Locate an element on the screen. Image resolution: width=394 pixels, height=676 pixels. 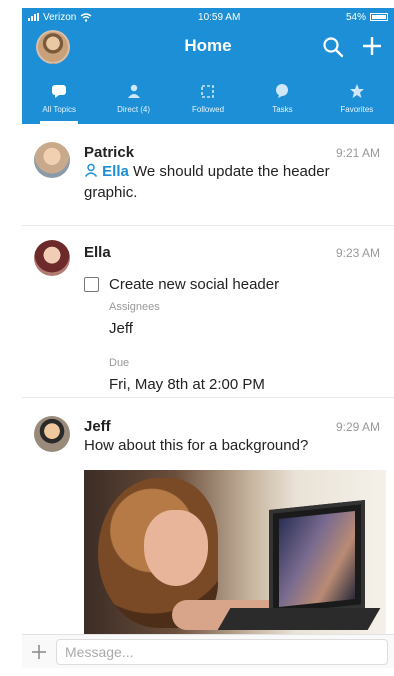
tab-direct: Direct (4) is located at coordinates (133, 97).